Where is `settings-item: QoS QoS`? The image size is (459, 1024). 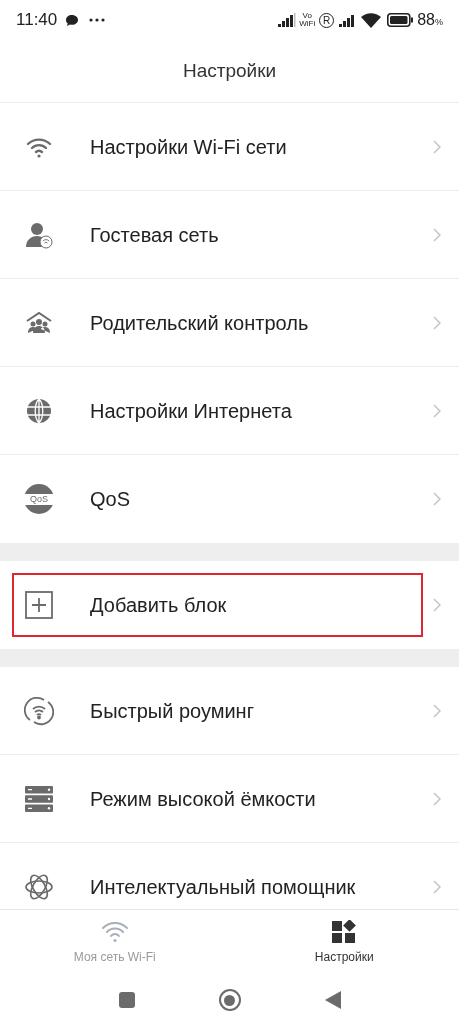
settings-item: QoS QoS is located at coordinates (217, 499).